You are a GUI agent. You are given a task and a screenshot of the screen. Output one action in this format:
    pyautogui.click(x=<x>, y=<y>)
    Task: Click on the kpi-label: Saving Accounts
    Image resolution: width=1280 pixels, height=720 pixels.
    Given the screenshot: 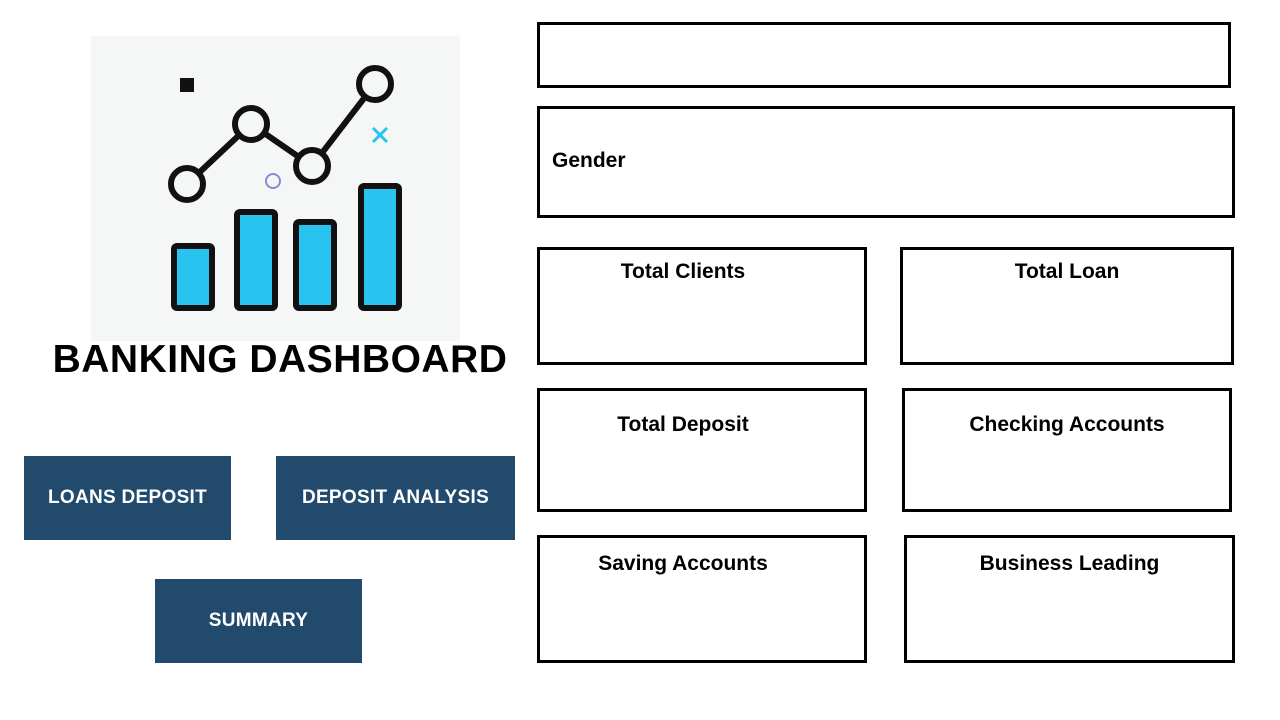 What is the action you would take?
    pyautogui.click(x=683, y=563)
    